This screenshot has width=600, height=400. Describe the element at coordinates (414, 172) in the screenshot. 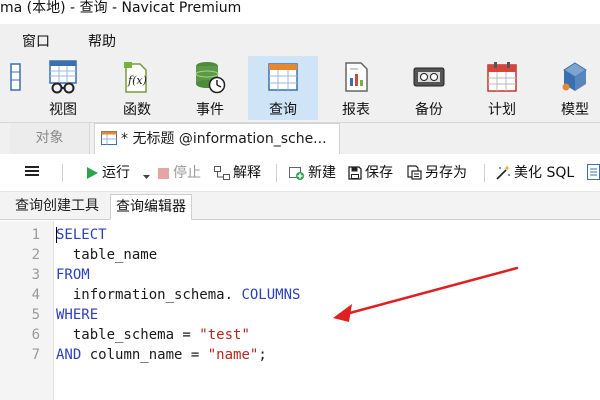

I see `save-as-icon` at that location.